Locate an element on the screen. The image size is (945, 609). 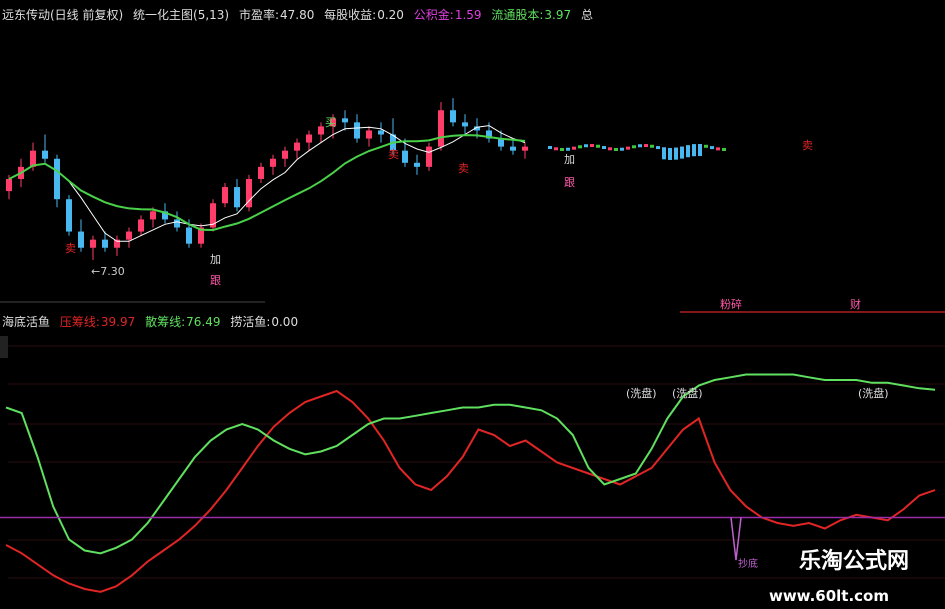
ma-short-line is located at coordinates (267, 183).